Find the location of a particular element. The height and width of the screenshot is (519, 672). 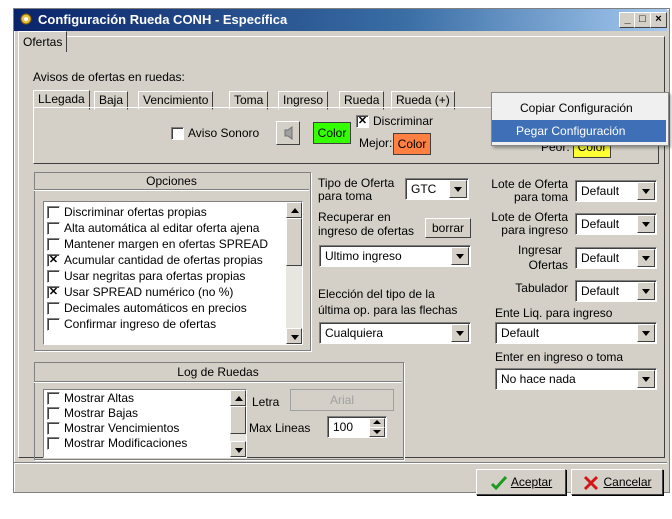

opciones-divider is located at coordinates (171, 189).